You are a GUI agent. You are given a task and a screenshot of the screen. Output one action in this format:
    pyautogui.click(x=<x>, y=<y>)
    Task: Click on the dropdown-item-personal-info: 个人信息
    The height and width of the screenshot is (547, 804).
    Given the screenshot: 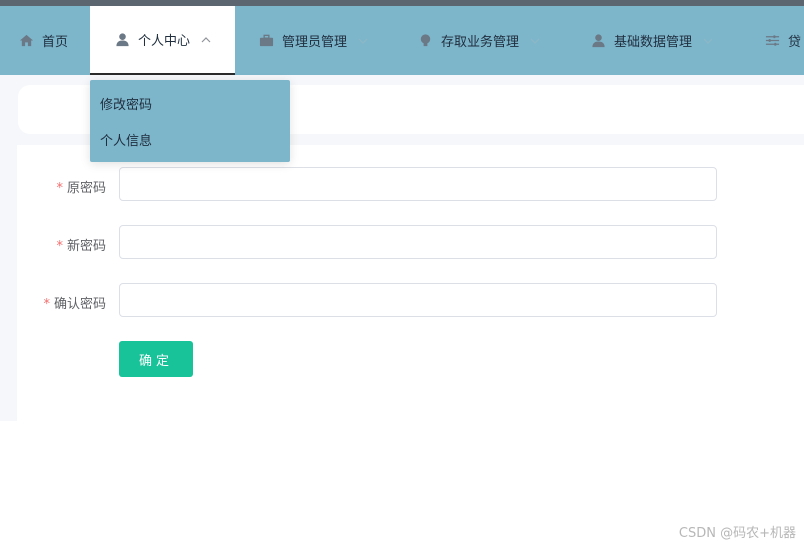 What is the action you would take?
    pyautogui.click(x=126, y=139)
    